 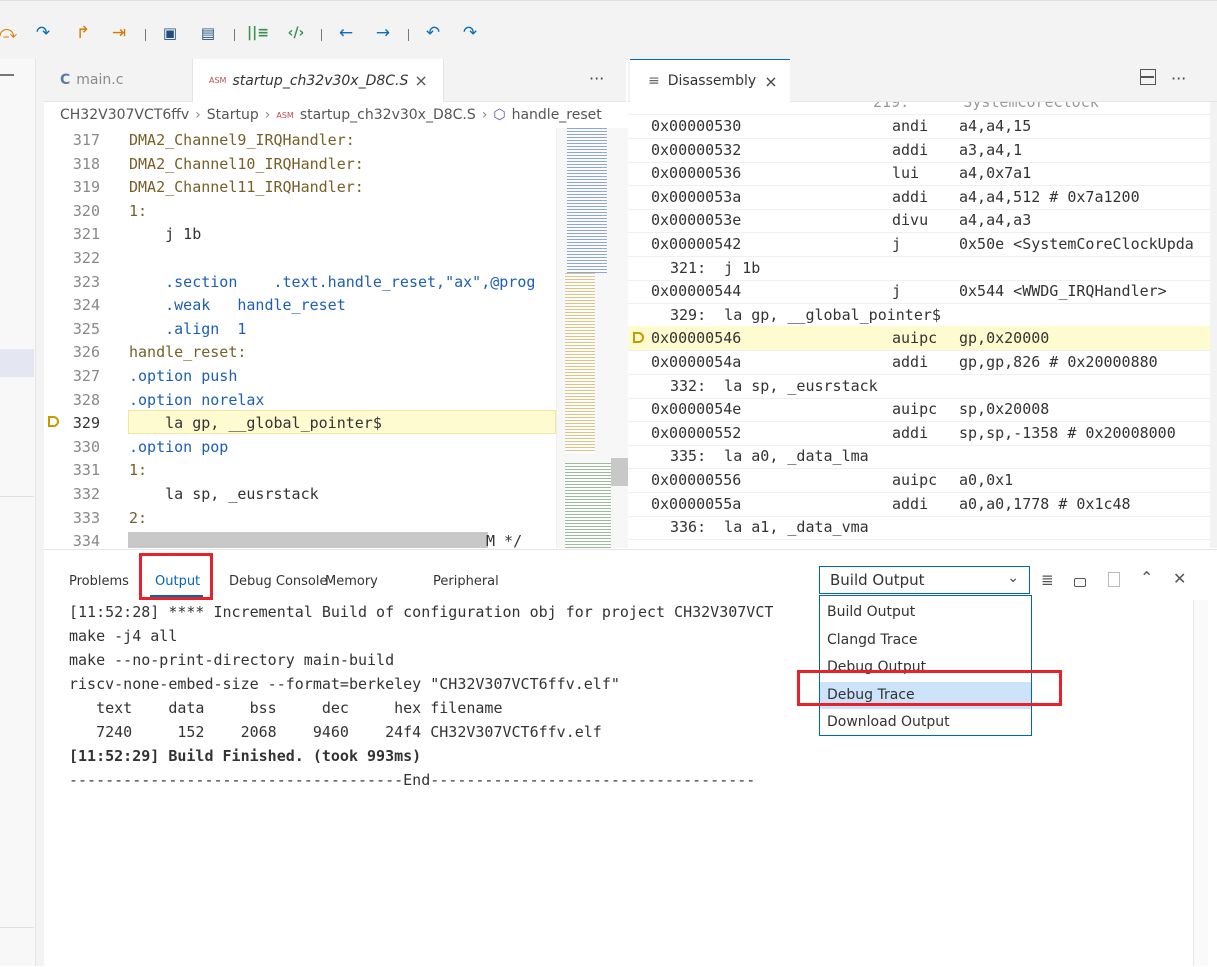 What do you see at coordinates (86, 446) in the screenshot?
I see `line-number: 330` at bounding box center [86, 446].